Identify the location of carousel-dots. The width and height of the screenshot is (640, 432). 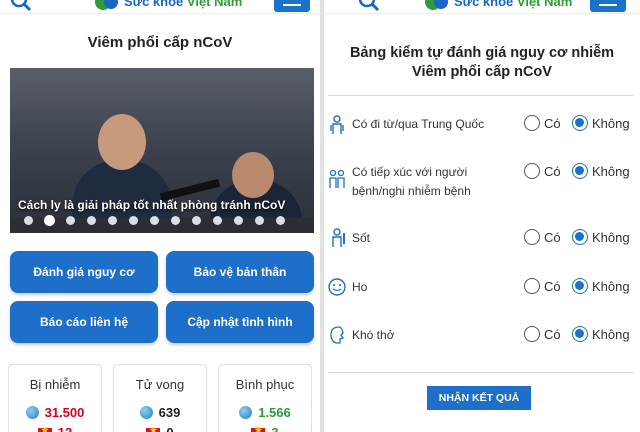
(154, 220).